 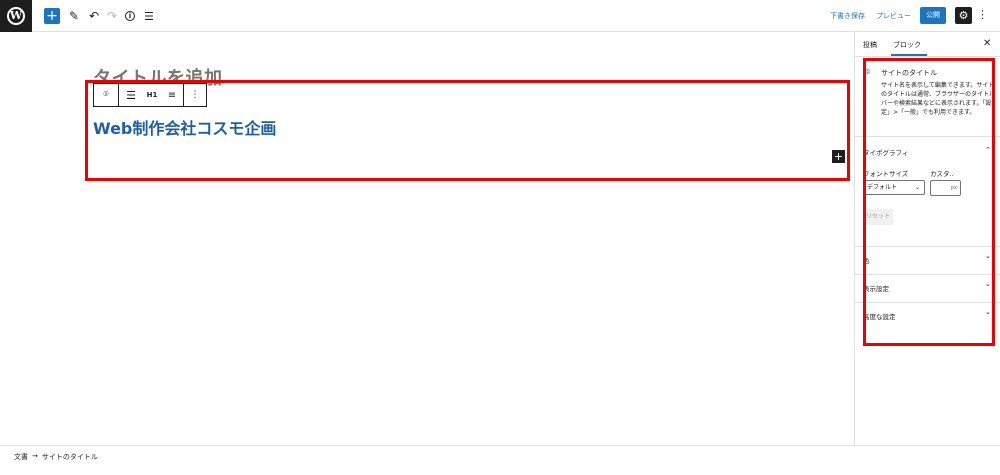 I want to click on publish-button: 公開, so click(x=933, y=15).